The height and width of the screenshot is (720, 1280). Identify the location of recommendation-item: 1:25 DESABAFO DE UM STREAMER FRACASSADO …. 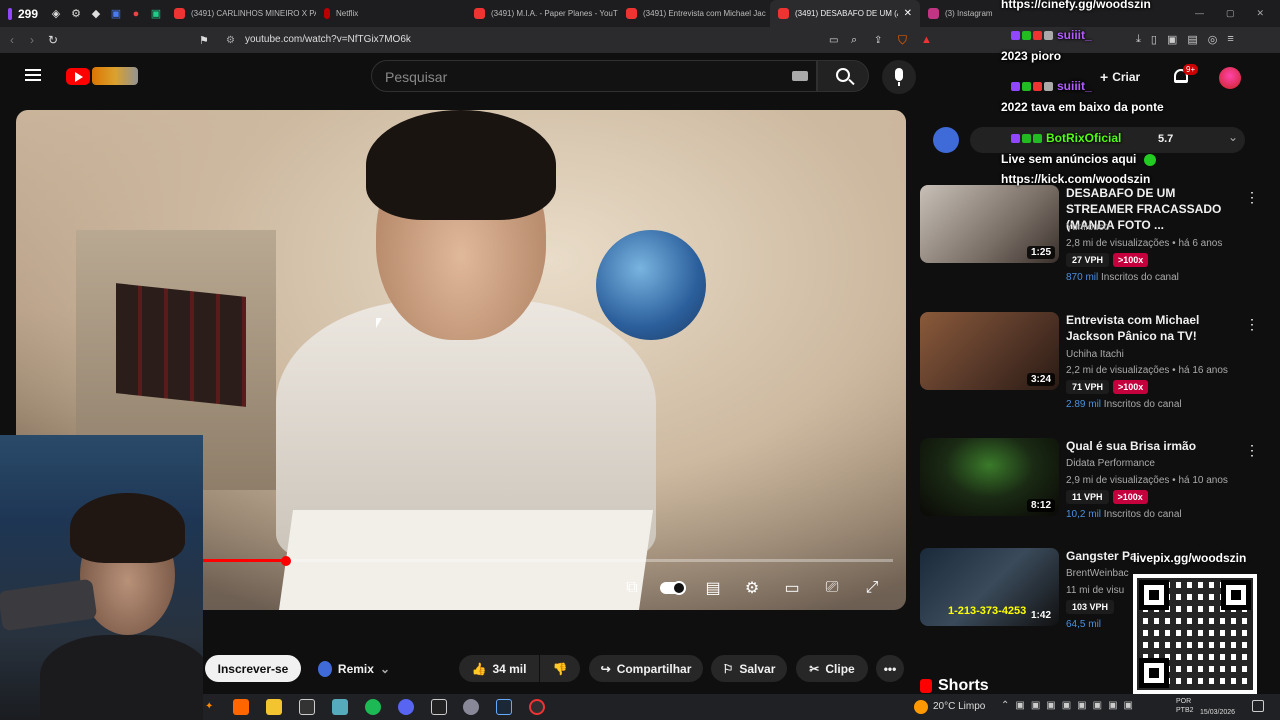
(1090, 234).